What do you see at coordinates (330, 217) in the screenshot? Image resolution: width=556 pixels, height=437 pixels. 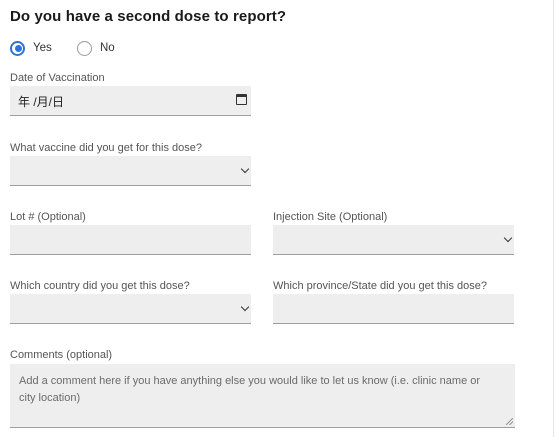 I see `injection-site-label: Injection Site (Optional)` at bounding box center [330, 217].